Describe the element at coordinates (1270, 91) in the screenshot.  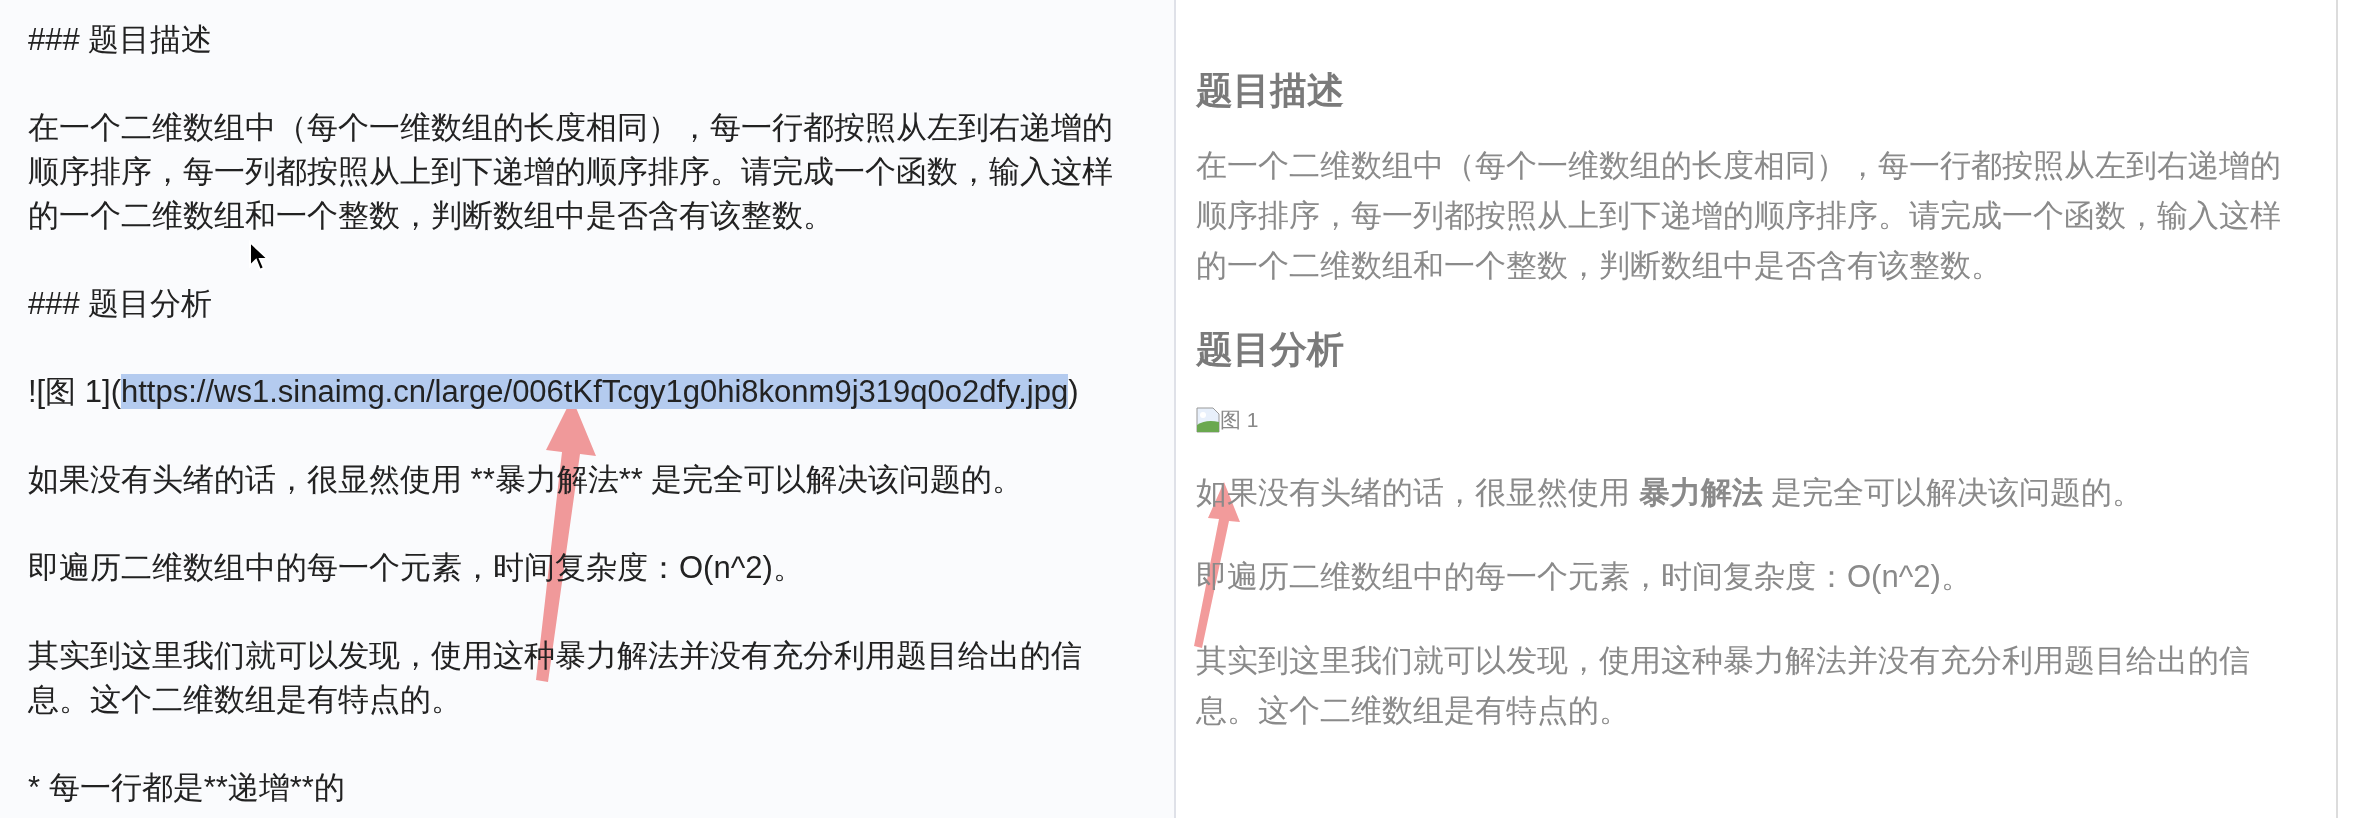
I see `preview-heading: 题目描述` at that location.